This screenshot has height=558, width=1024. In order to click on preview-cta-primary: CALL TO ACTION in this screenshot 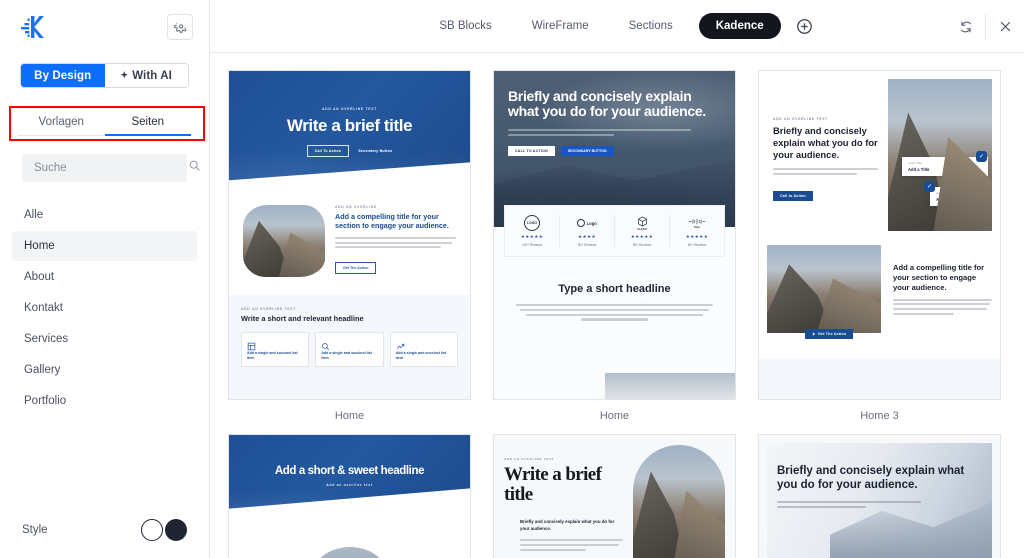, I will do `click(531, 150)`.